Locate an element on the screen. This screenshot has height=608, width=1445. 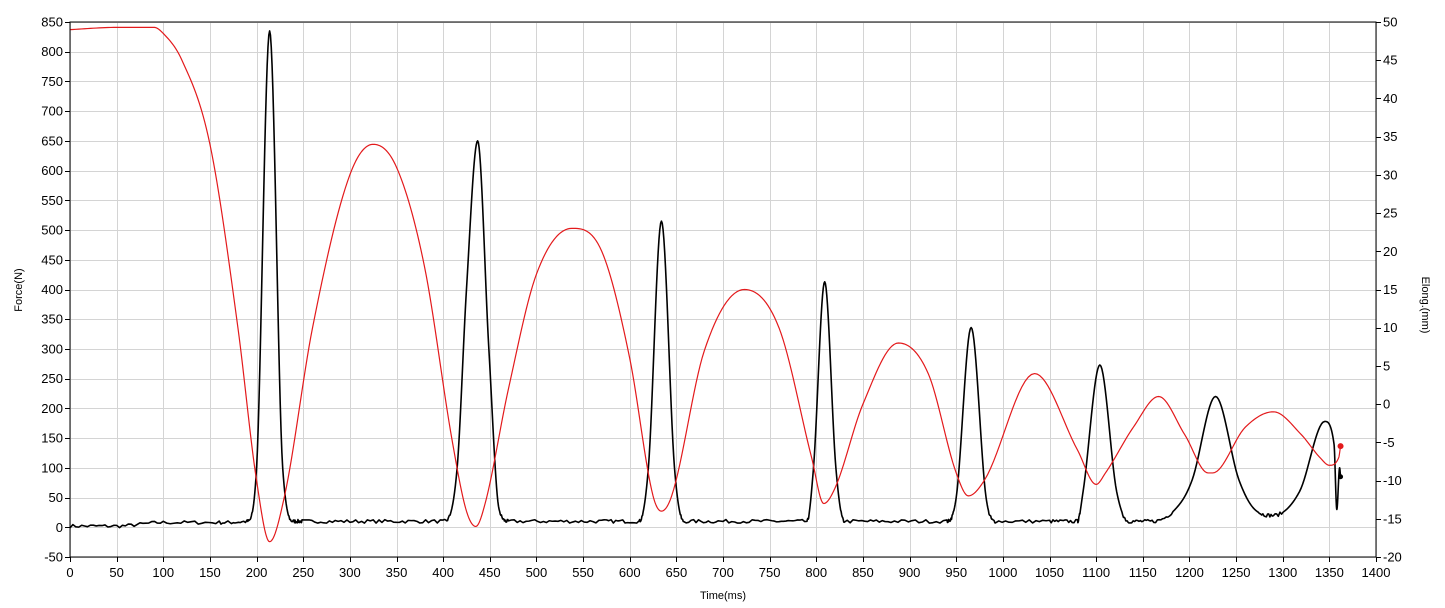
x-tick-label: 850 is located at coordinates (863, 572).